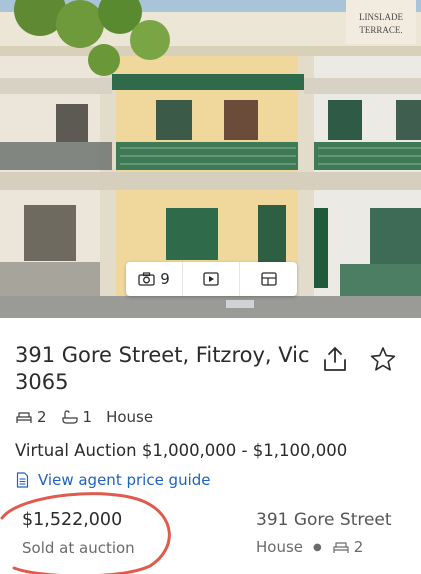 This screenshot has width=421, height=574. I want to click on price-display: Virtual Auction $1,000,000 - $1,100,000, so click(181, 450).